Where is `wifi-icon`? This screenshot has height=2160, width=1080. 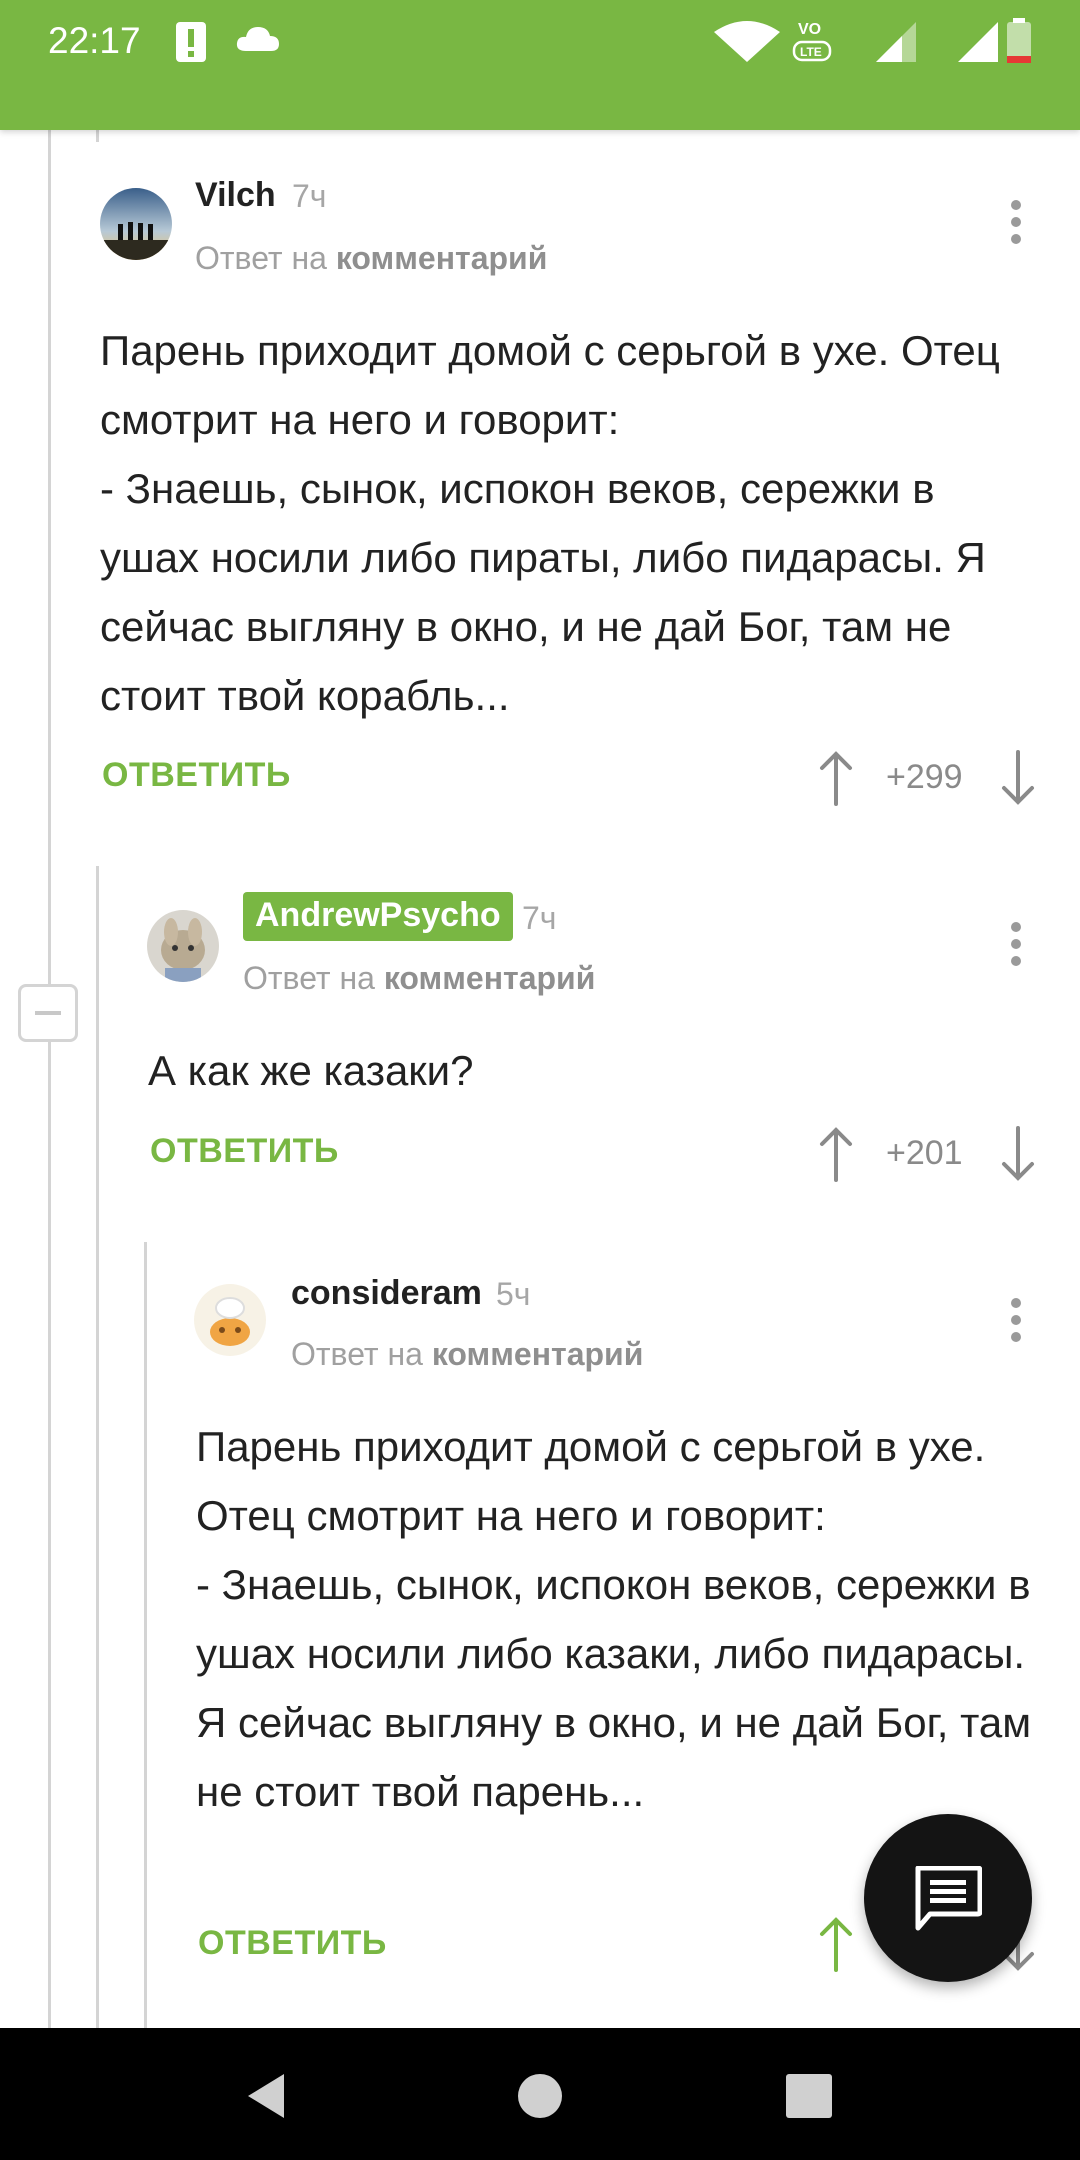 wifi-icon is located at coordinates (747, 41).